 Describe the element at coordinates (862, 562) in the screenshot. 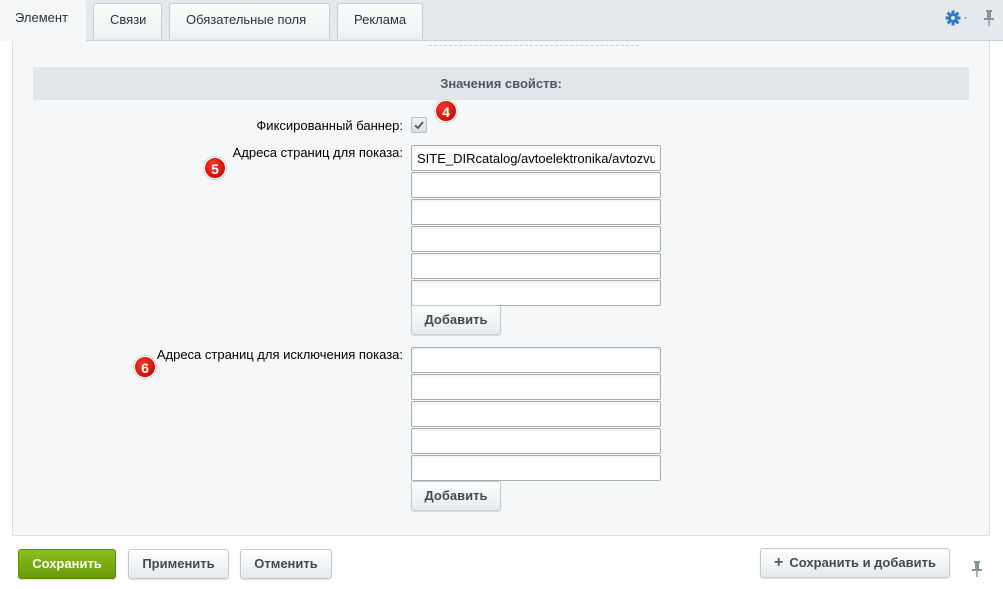

I see `save-and-add-label: Сохранить и добавить` at that location.